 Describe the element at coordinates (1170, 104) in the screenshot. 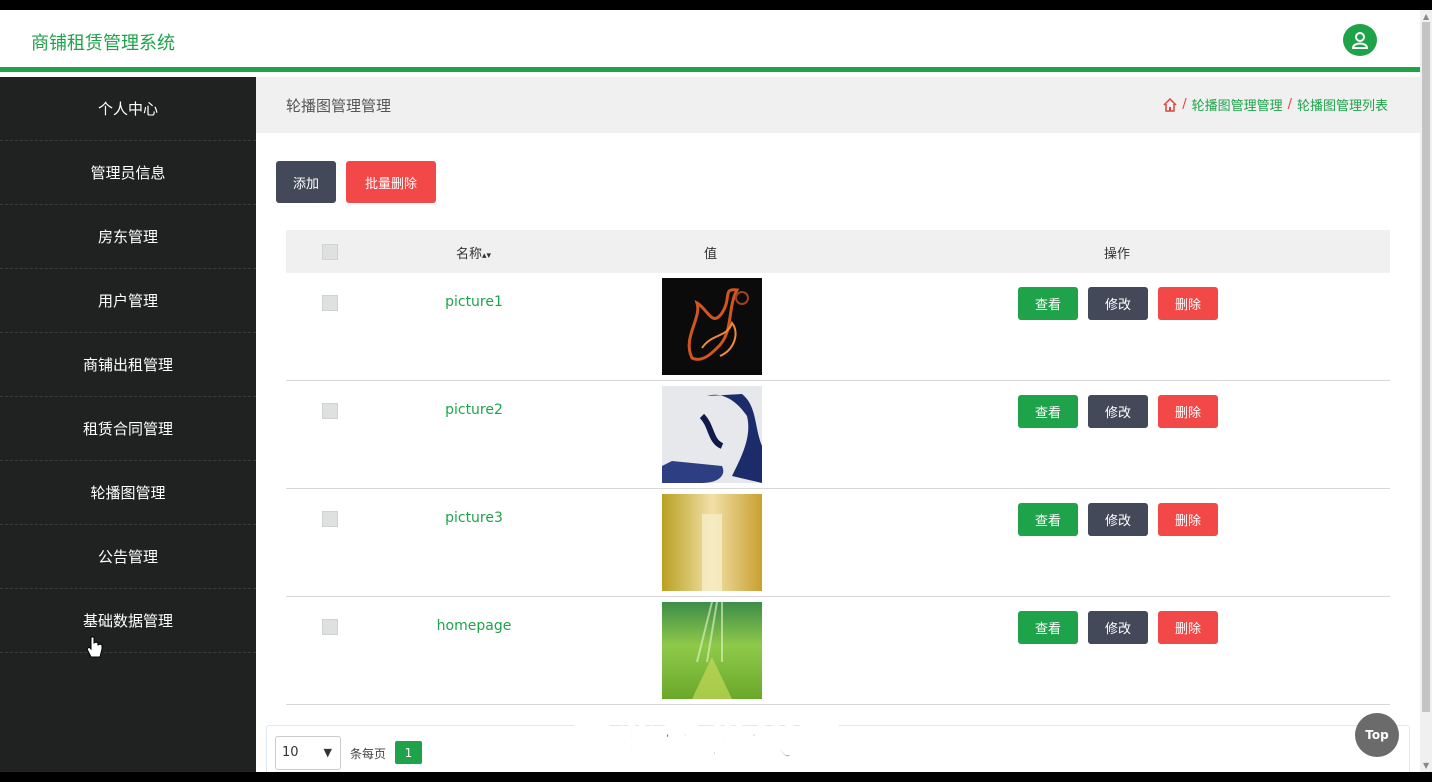

I see `home-icon` at that location.